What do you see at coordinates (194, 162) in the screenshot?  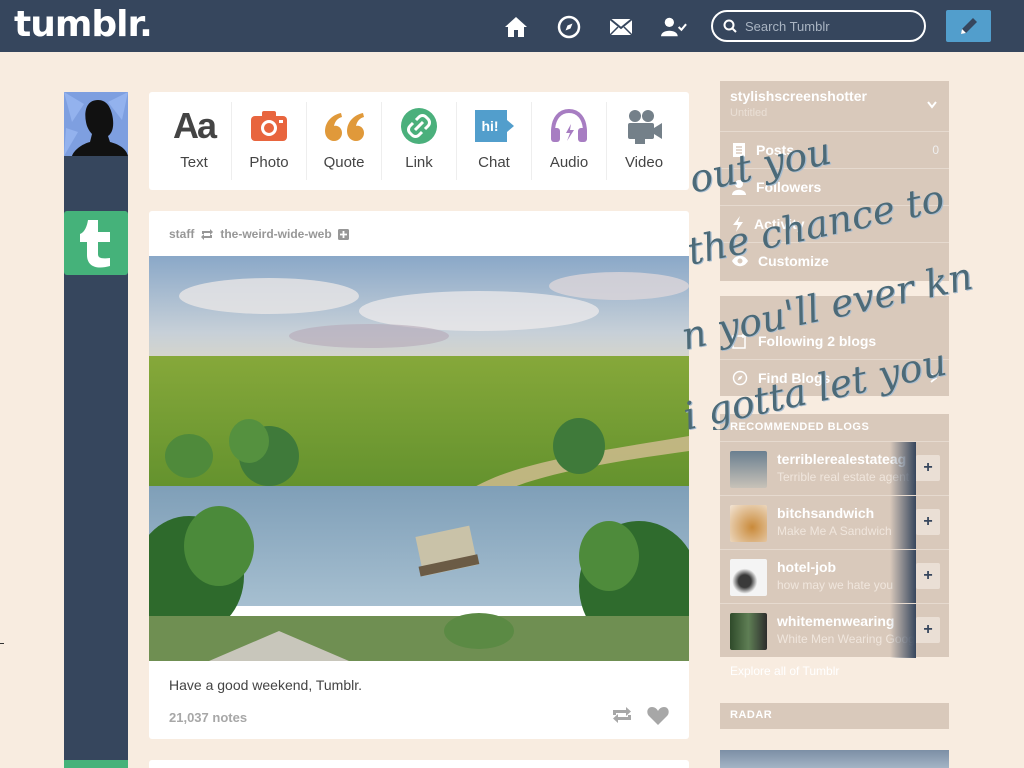 I see `post-type-label: Text` at bounding box center [194, 162].